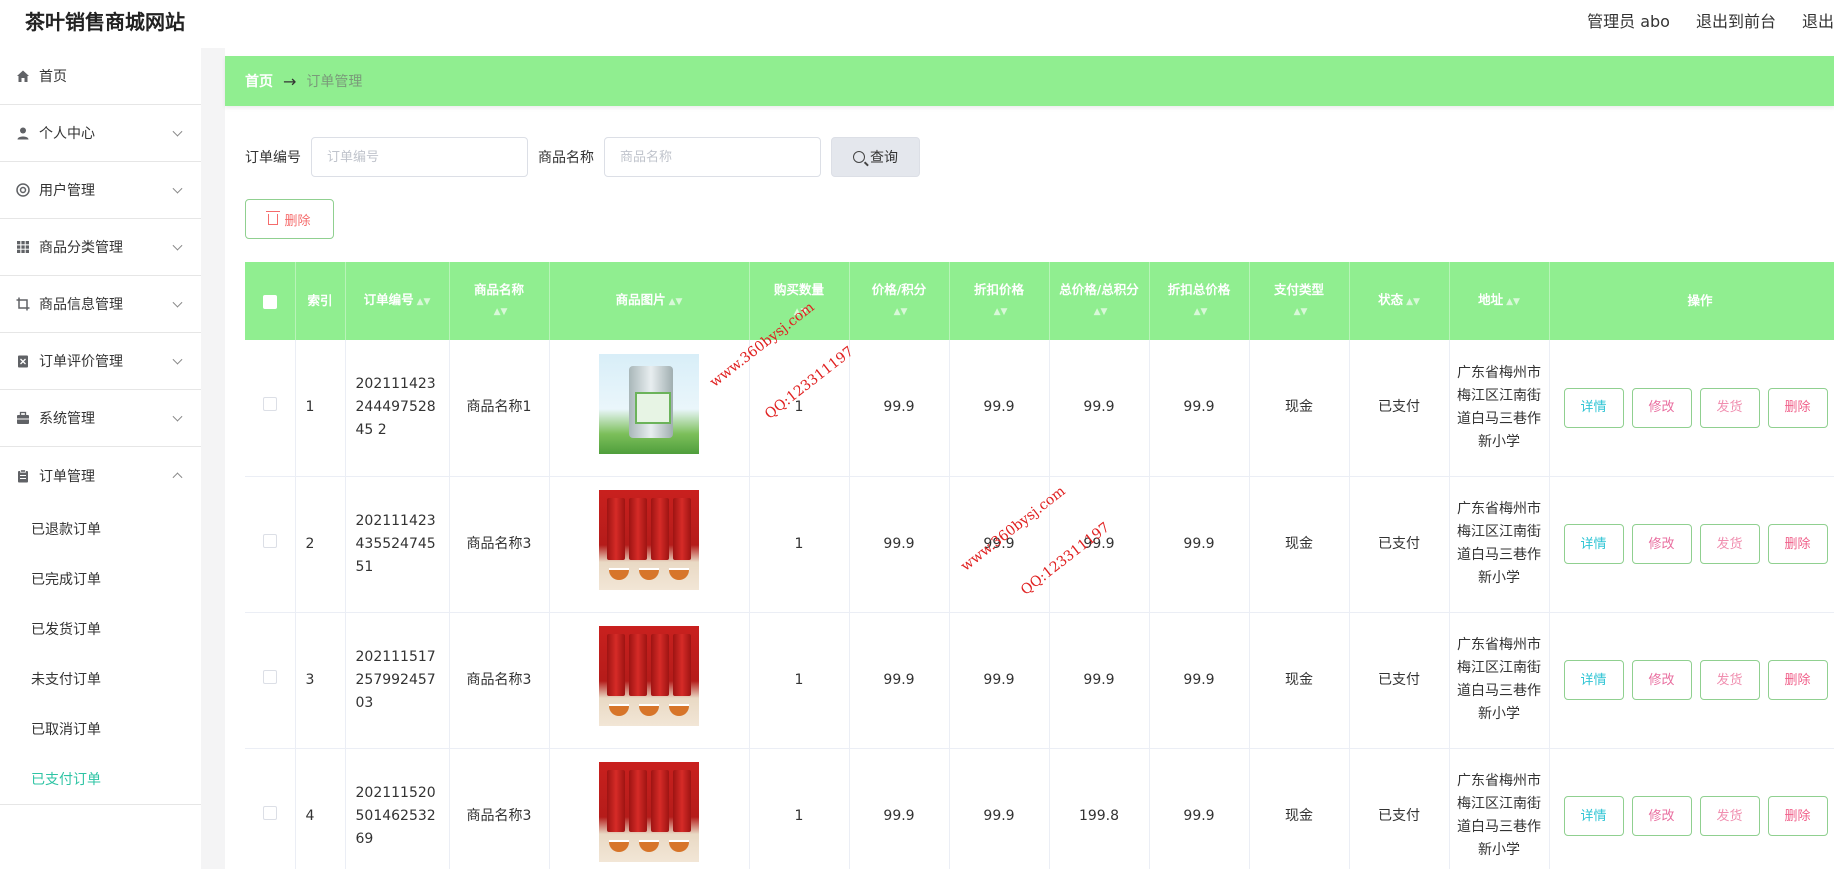 Image resolution: width=1834 pixels, height=869 pixels. I want to click on header-quantity: 购买数量 ▲▼, so click(799, 301).